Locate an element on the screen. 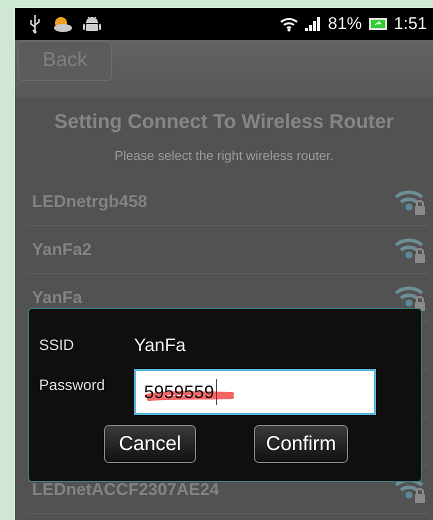 This screenshot has width=433, height=520. dialog-button: Cancel is located at coordinates (150, 444).